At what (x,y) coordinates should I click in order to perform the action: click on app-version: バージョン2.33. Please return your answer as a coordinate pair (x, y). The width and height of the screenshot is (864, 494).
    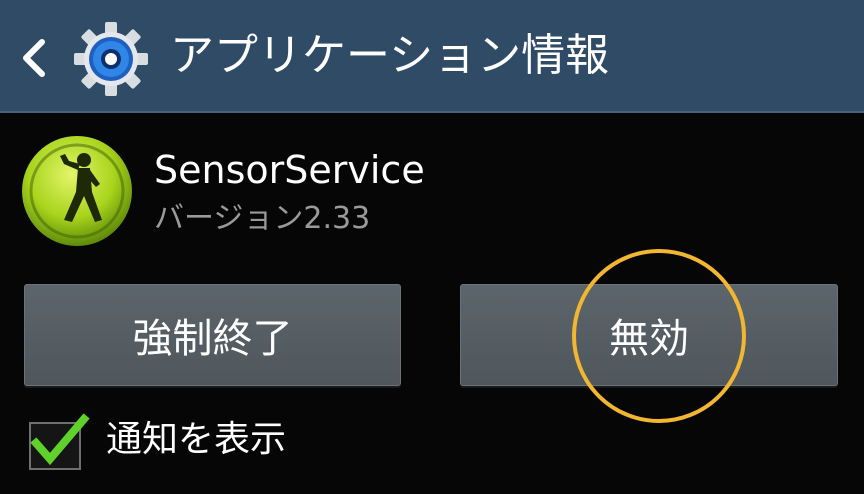
    Looking at the image, I should click on (262, 218).